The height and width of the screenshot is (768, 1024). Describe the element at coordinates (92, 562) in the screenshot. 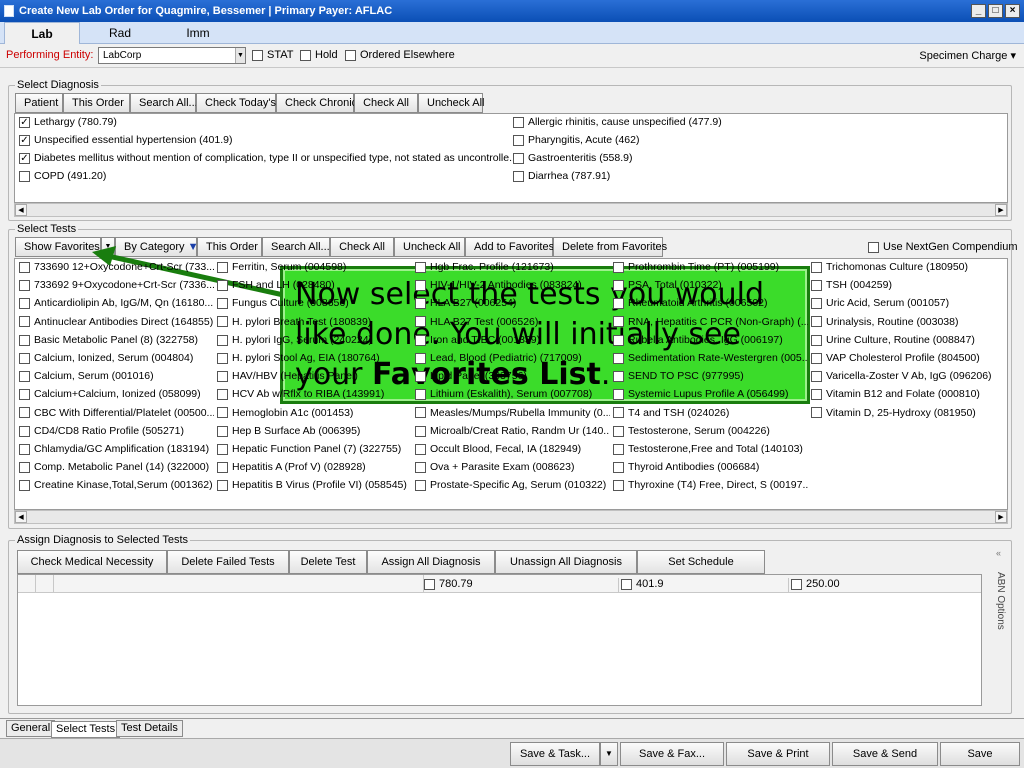

I see `check-medical-necessity-button: Check Medical Necessity` at that location.